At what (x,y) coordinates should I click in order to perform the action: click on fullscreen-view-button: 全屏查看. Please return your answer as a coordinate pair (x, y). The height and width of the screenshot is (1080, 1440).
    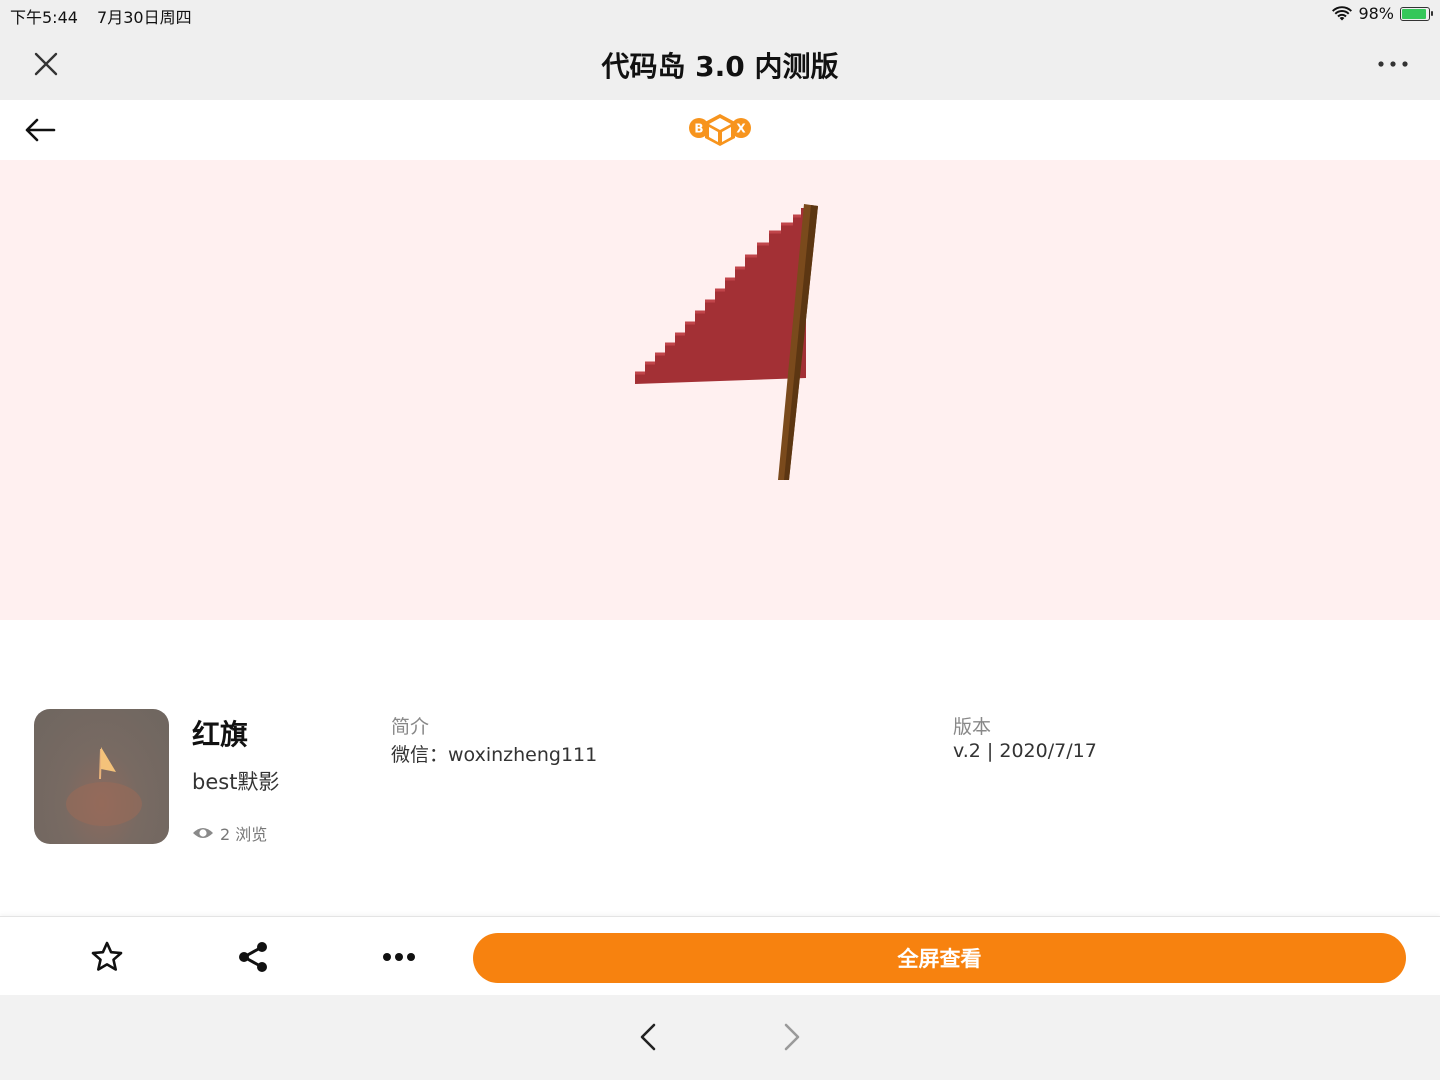
    Looking at the image, I should click on (939, 958).